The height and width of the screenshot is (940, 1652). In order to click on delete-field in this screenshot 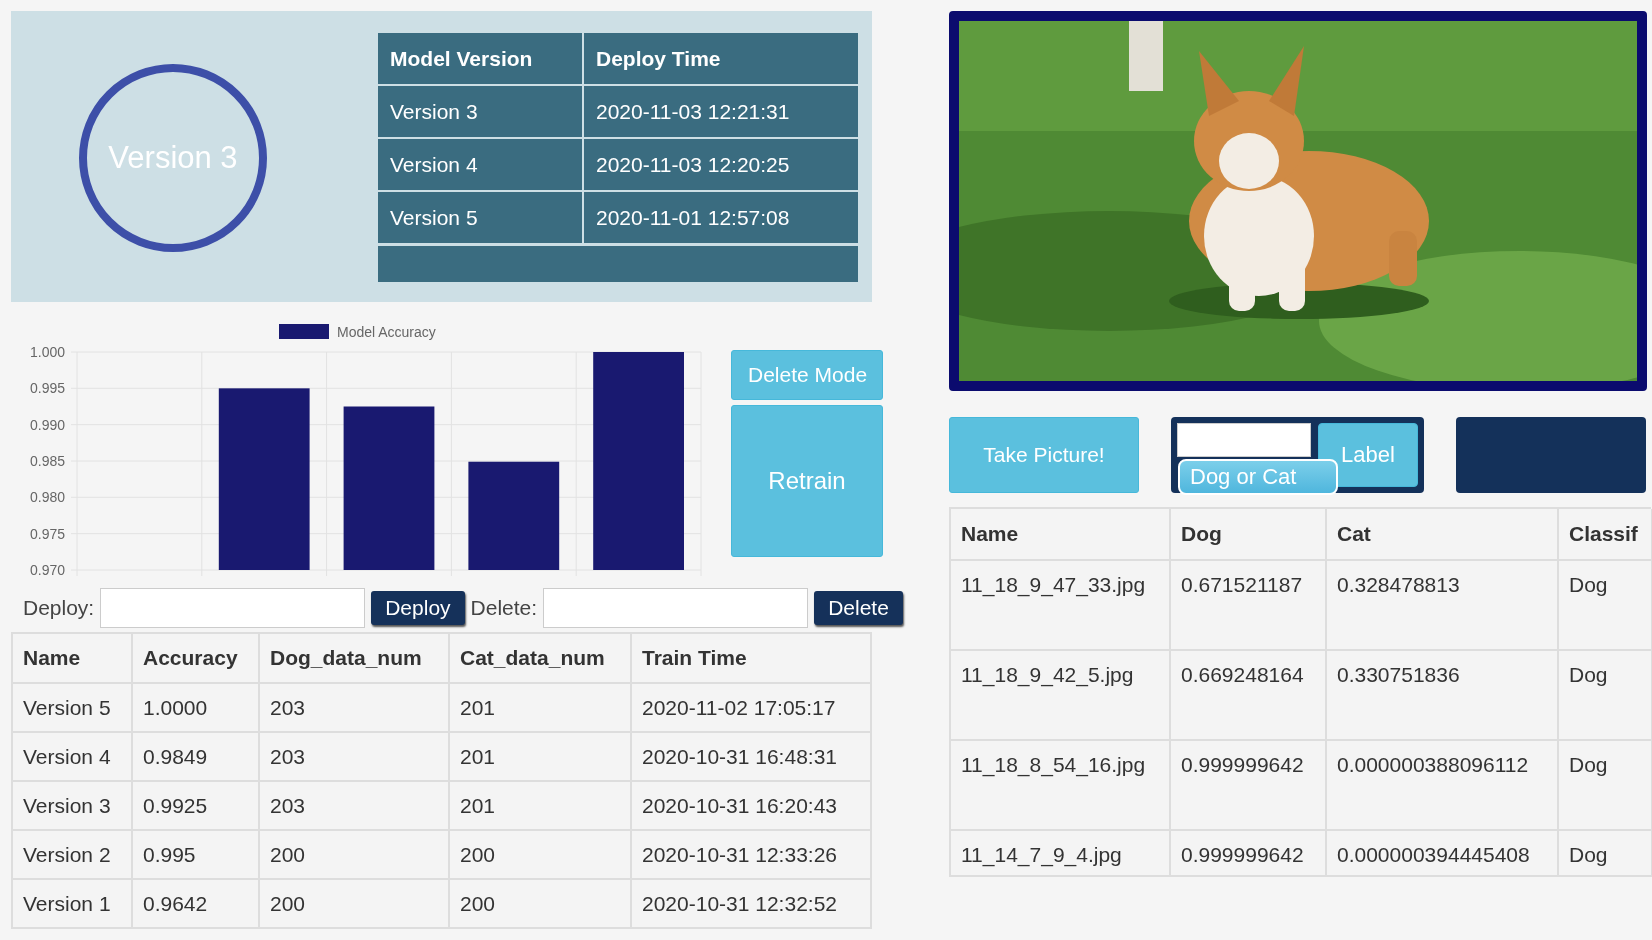, I will do `click(676, 608)`.